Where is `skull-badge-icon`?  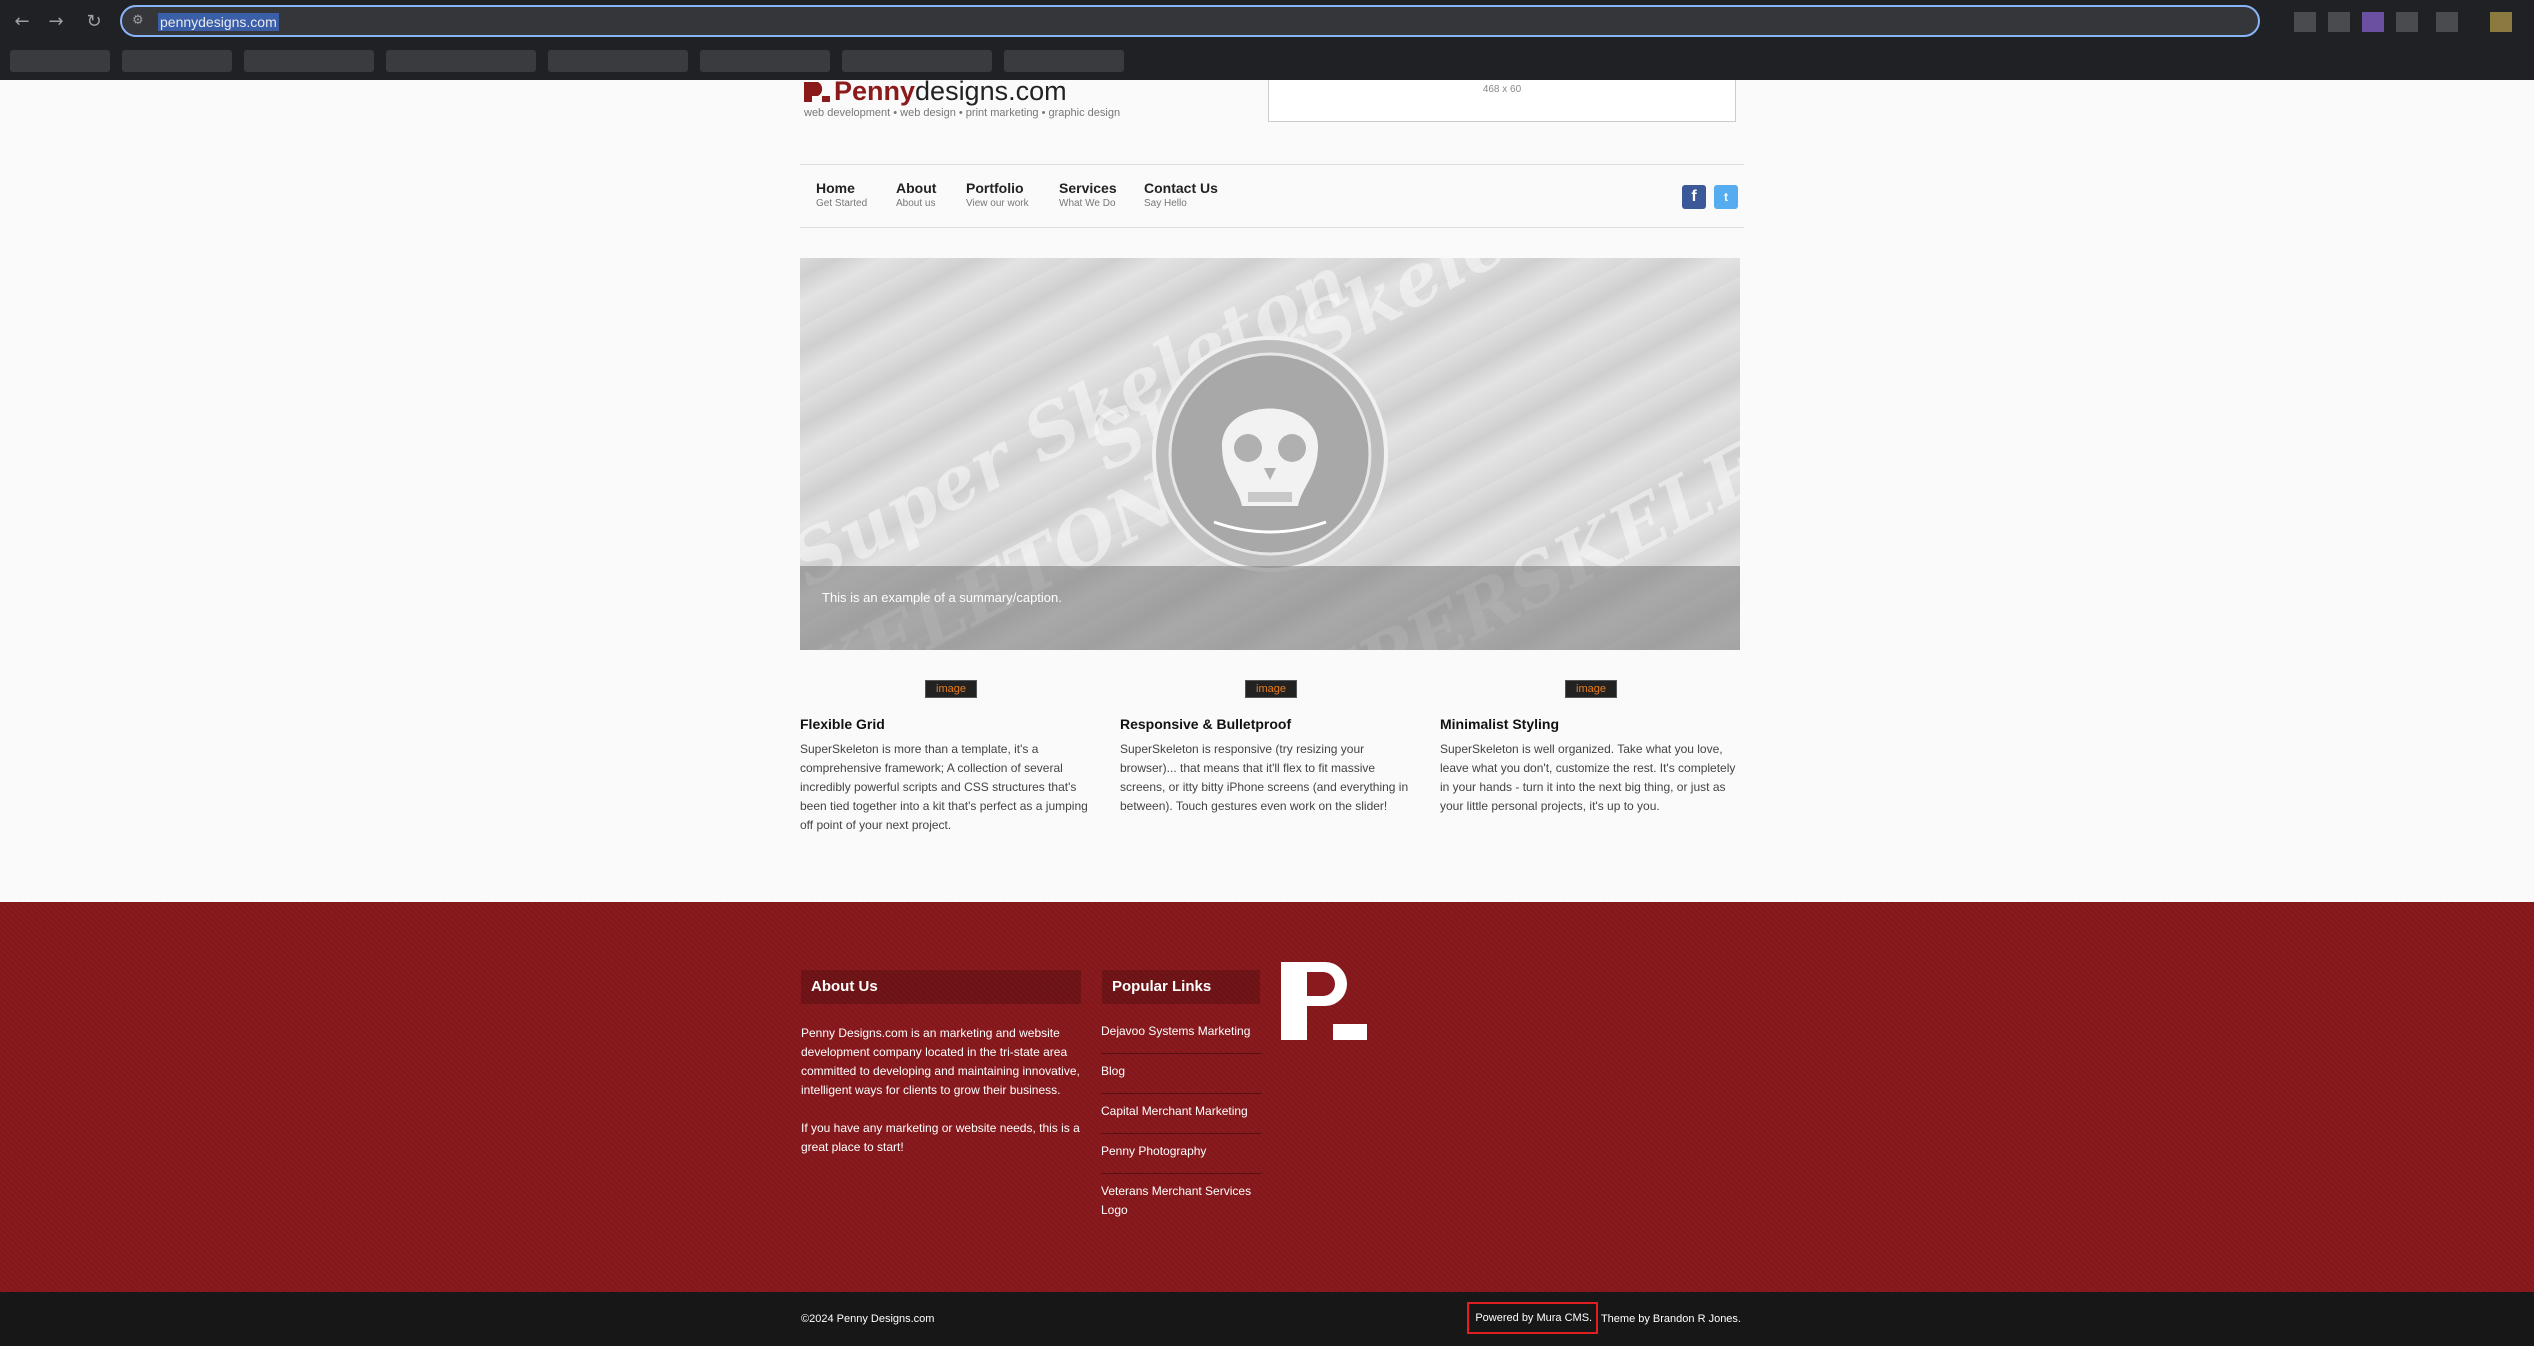 skull-badge-icon is located at coordinates (1270, 454).